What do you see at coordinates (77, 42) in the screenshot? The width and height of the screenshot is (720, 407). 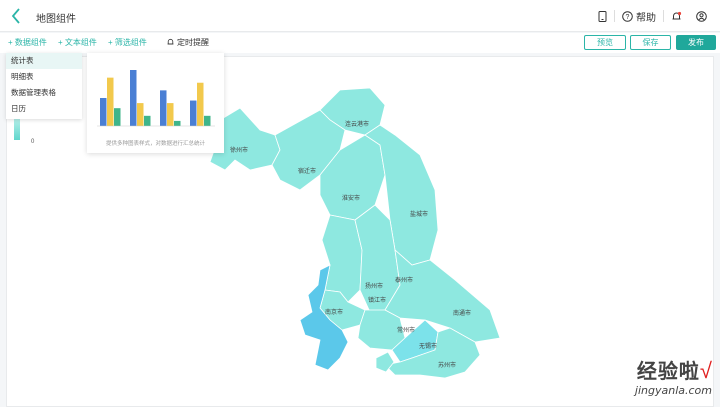 I see `text-component-button: + 文本组件` at bounding box center [77, 42].